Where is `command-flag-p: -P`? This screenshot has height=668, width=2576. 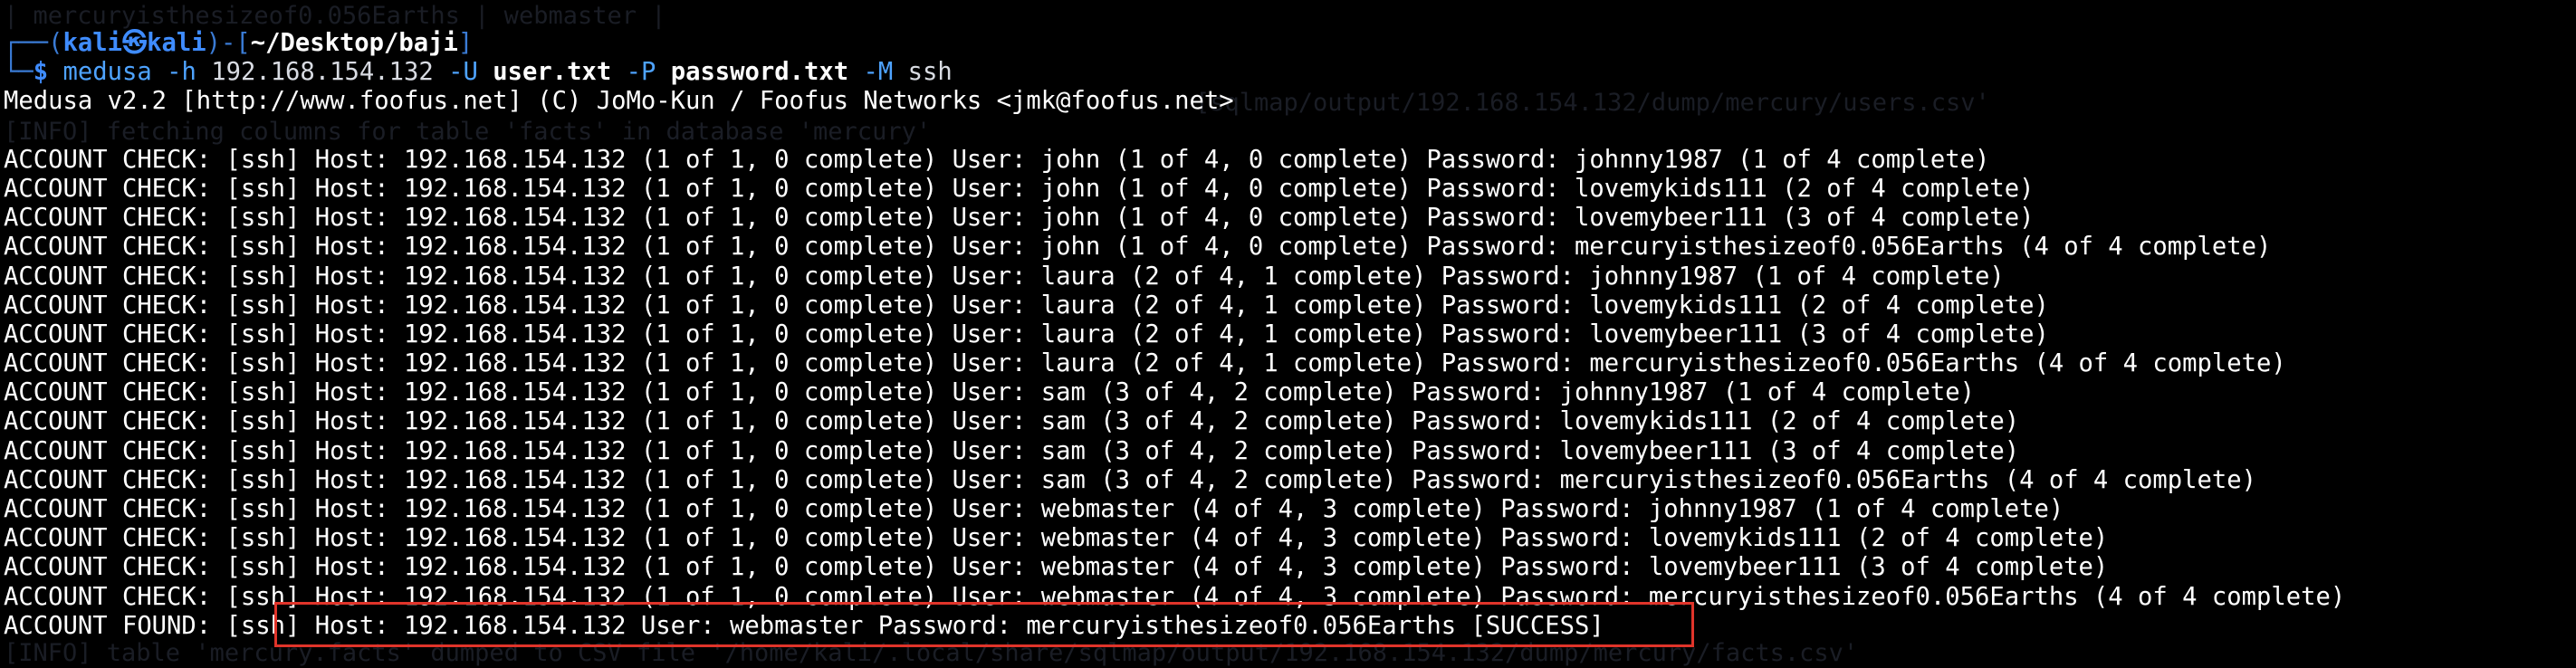 command-flag-p: -P is located at coordinates (641, 72).